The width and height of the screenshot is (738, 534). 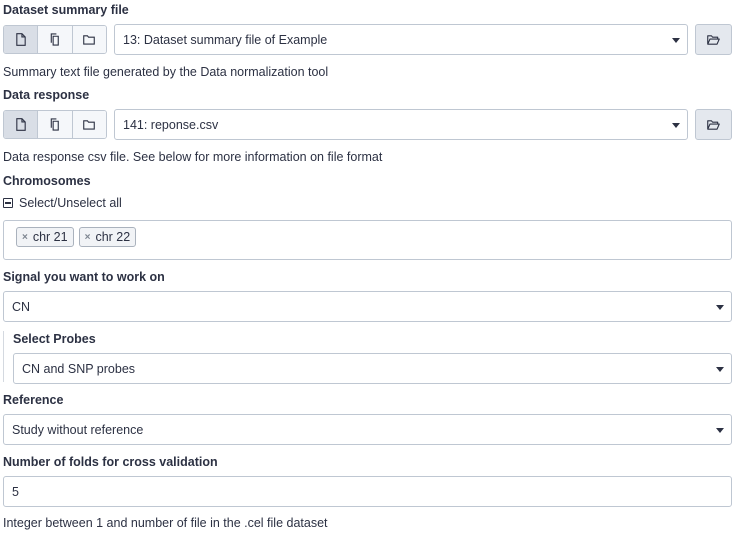 I want to click on chromosomes-label: Chromosomes, so click(x=47, y=181).